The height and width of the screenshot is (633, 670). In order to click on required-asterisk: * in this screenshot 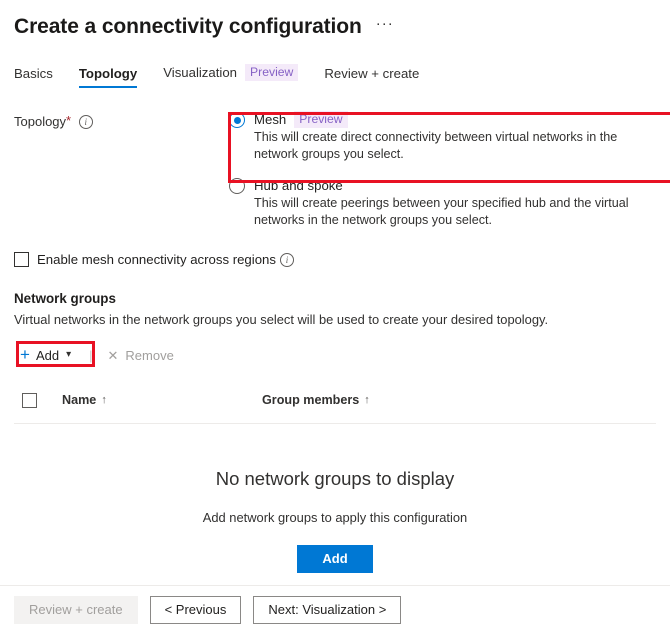, I will do `click(69, 120)`.